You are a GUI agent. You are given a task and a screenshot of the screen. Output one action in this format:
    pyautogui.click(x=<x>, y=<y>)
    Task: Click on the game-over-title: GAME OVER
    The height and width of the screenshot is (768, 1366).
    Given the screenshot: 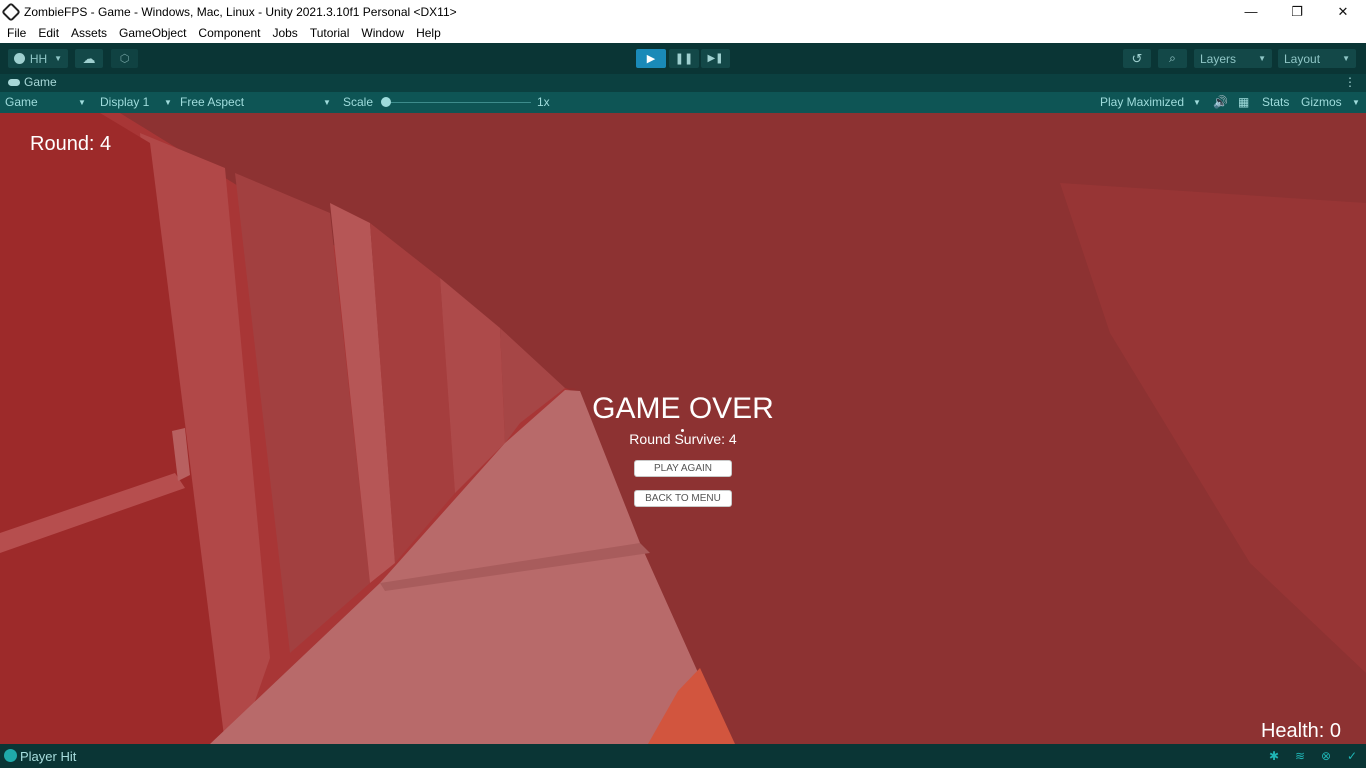 What is the action you would take?
    pyautogui.click(x=683, y=408)
    